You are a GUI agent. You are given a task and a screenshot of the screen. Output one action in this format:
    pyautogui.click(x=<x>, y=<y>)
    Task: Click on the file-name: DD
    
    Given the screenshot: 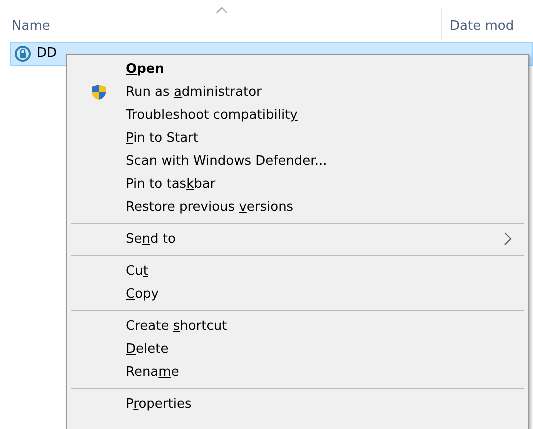 What is the action you would take?
    pyautogui.click(x=47, y=54)
    